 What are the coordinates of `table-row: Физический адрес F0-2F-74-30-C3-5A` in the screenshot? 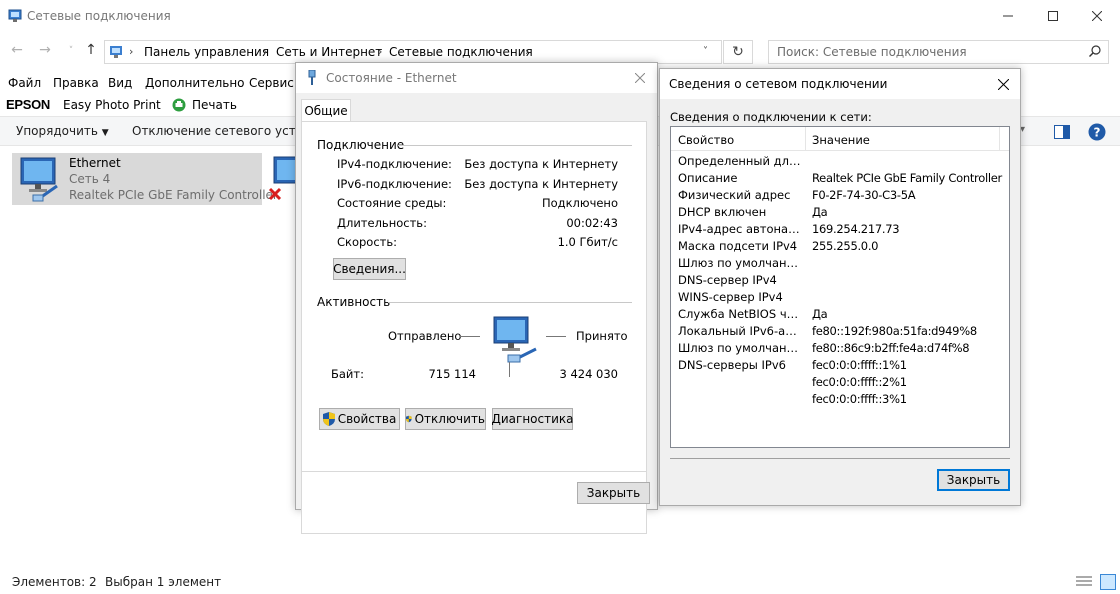 It's located at (840, 195).